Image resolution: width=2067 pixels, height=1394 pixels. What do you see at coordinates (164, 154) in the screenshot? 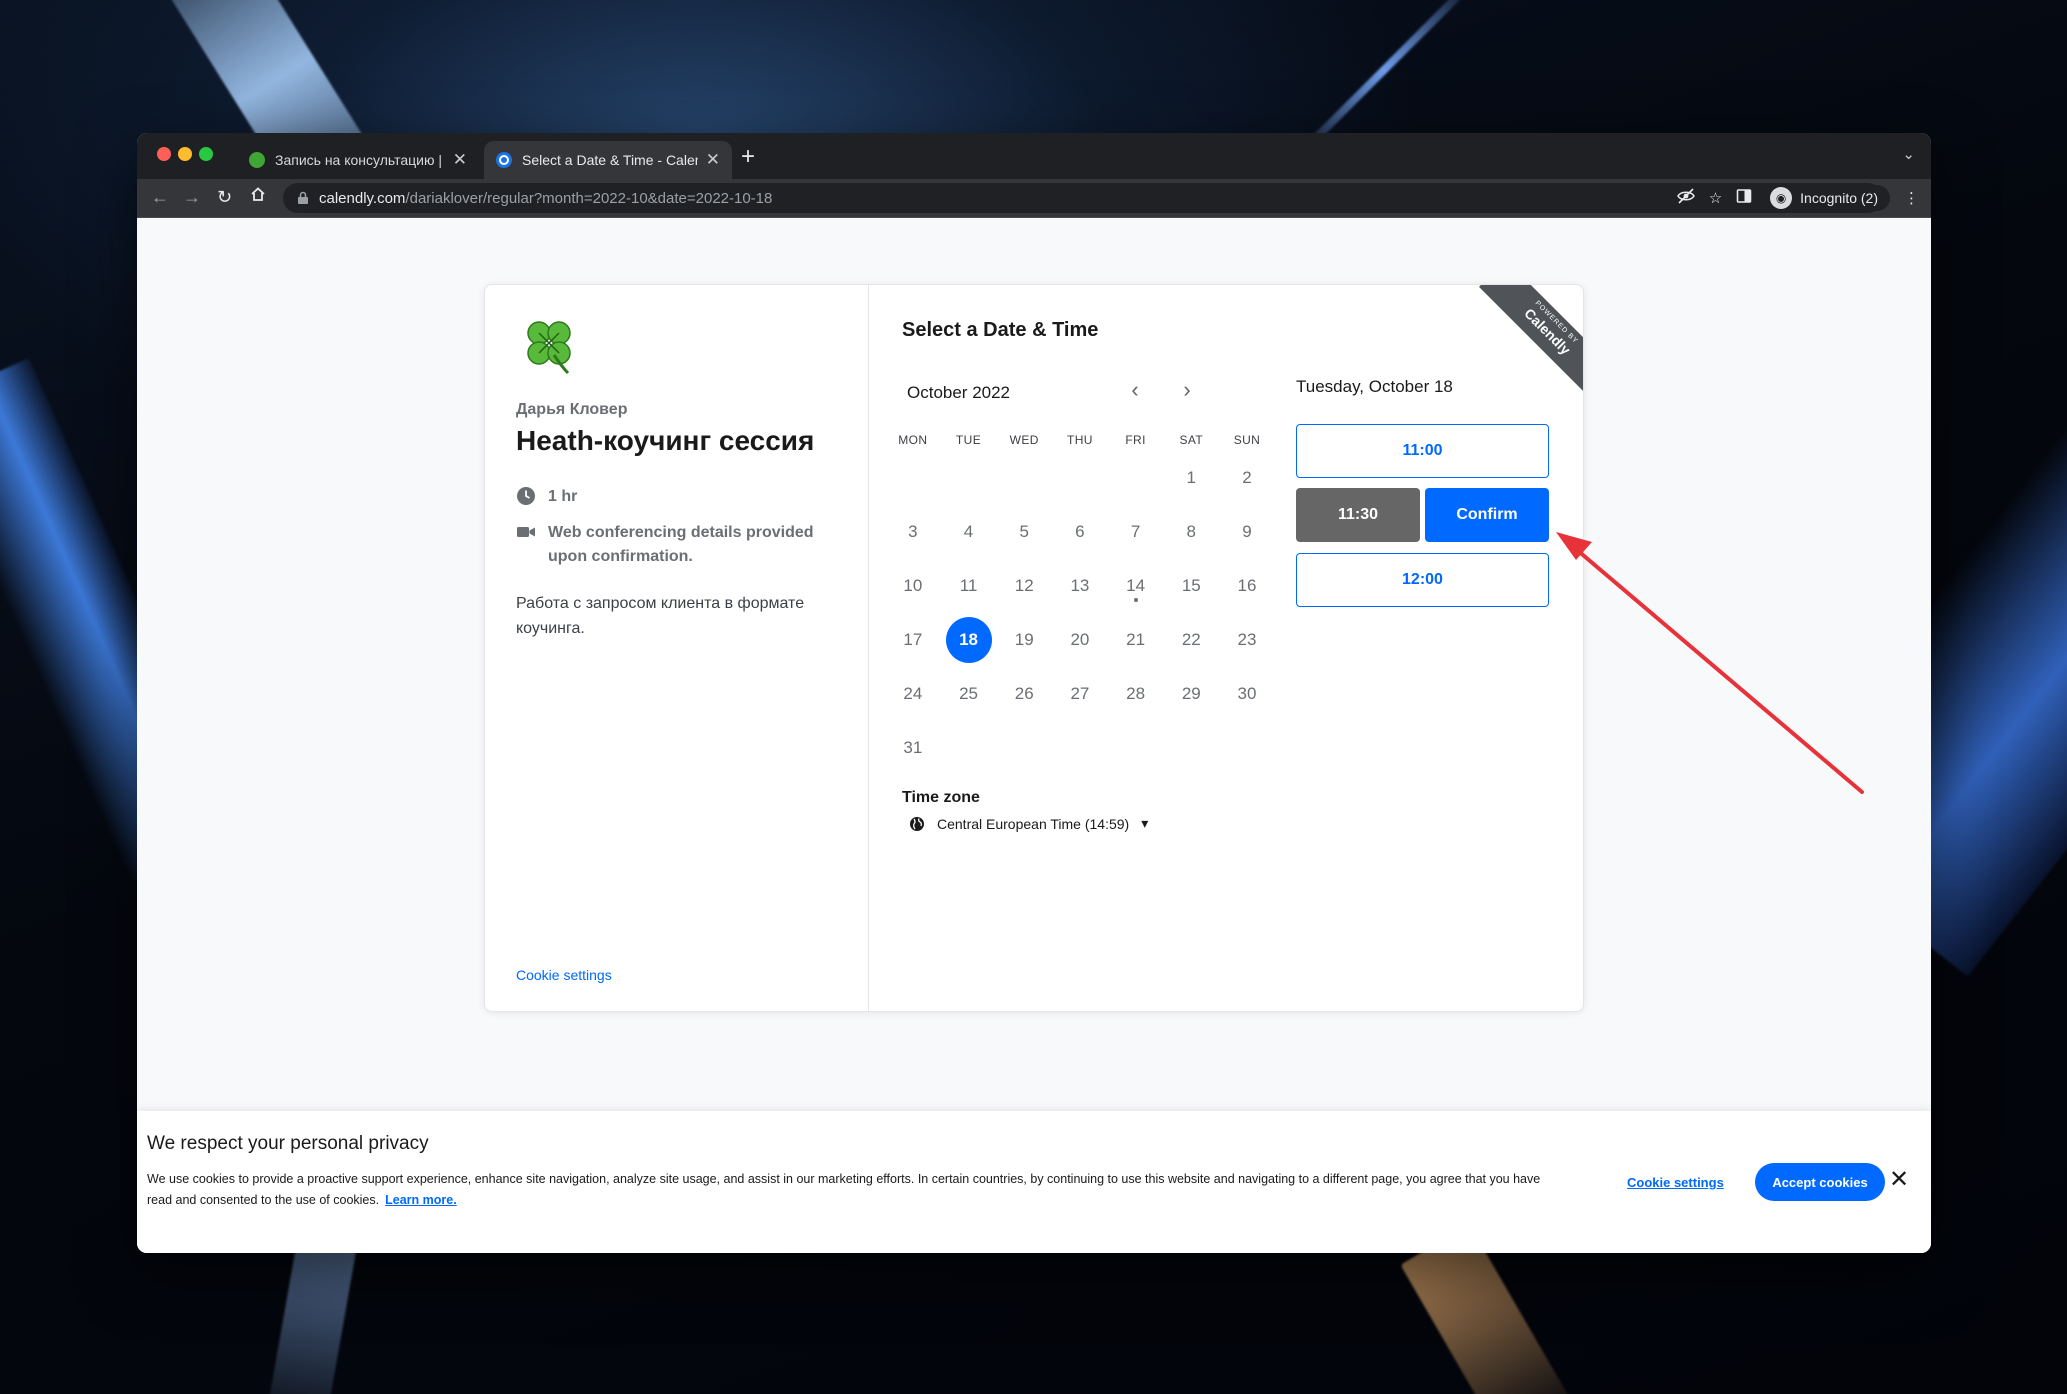
I see `close-window-button` at bounding box center [164, 154].